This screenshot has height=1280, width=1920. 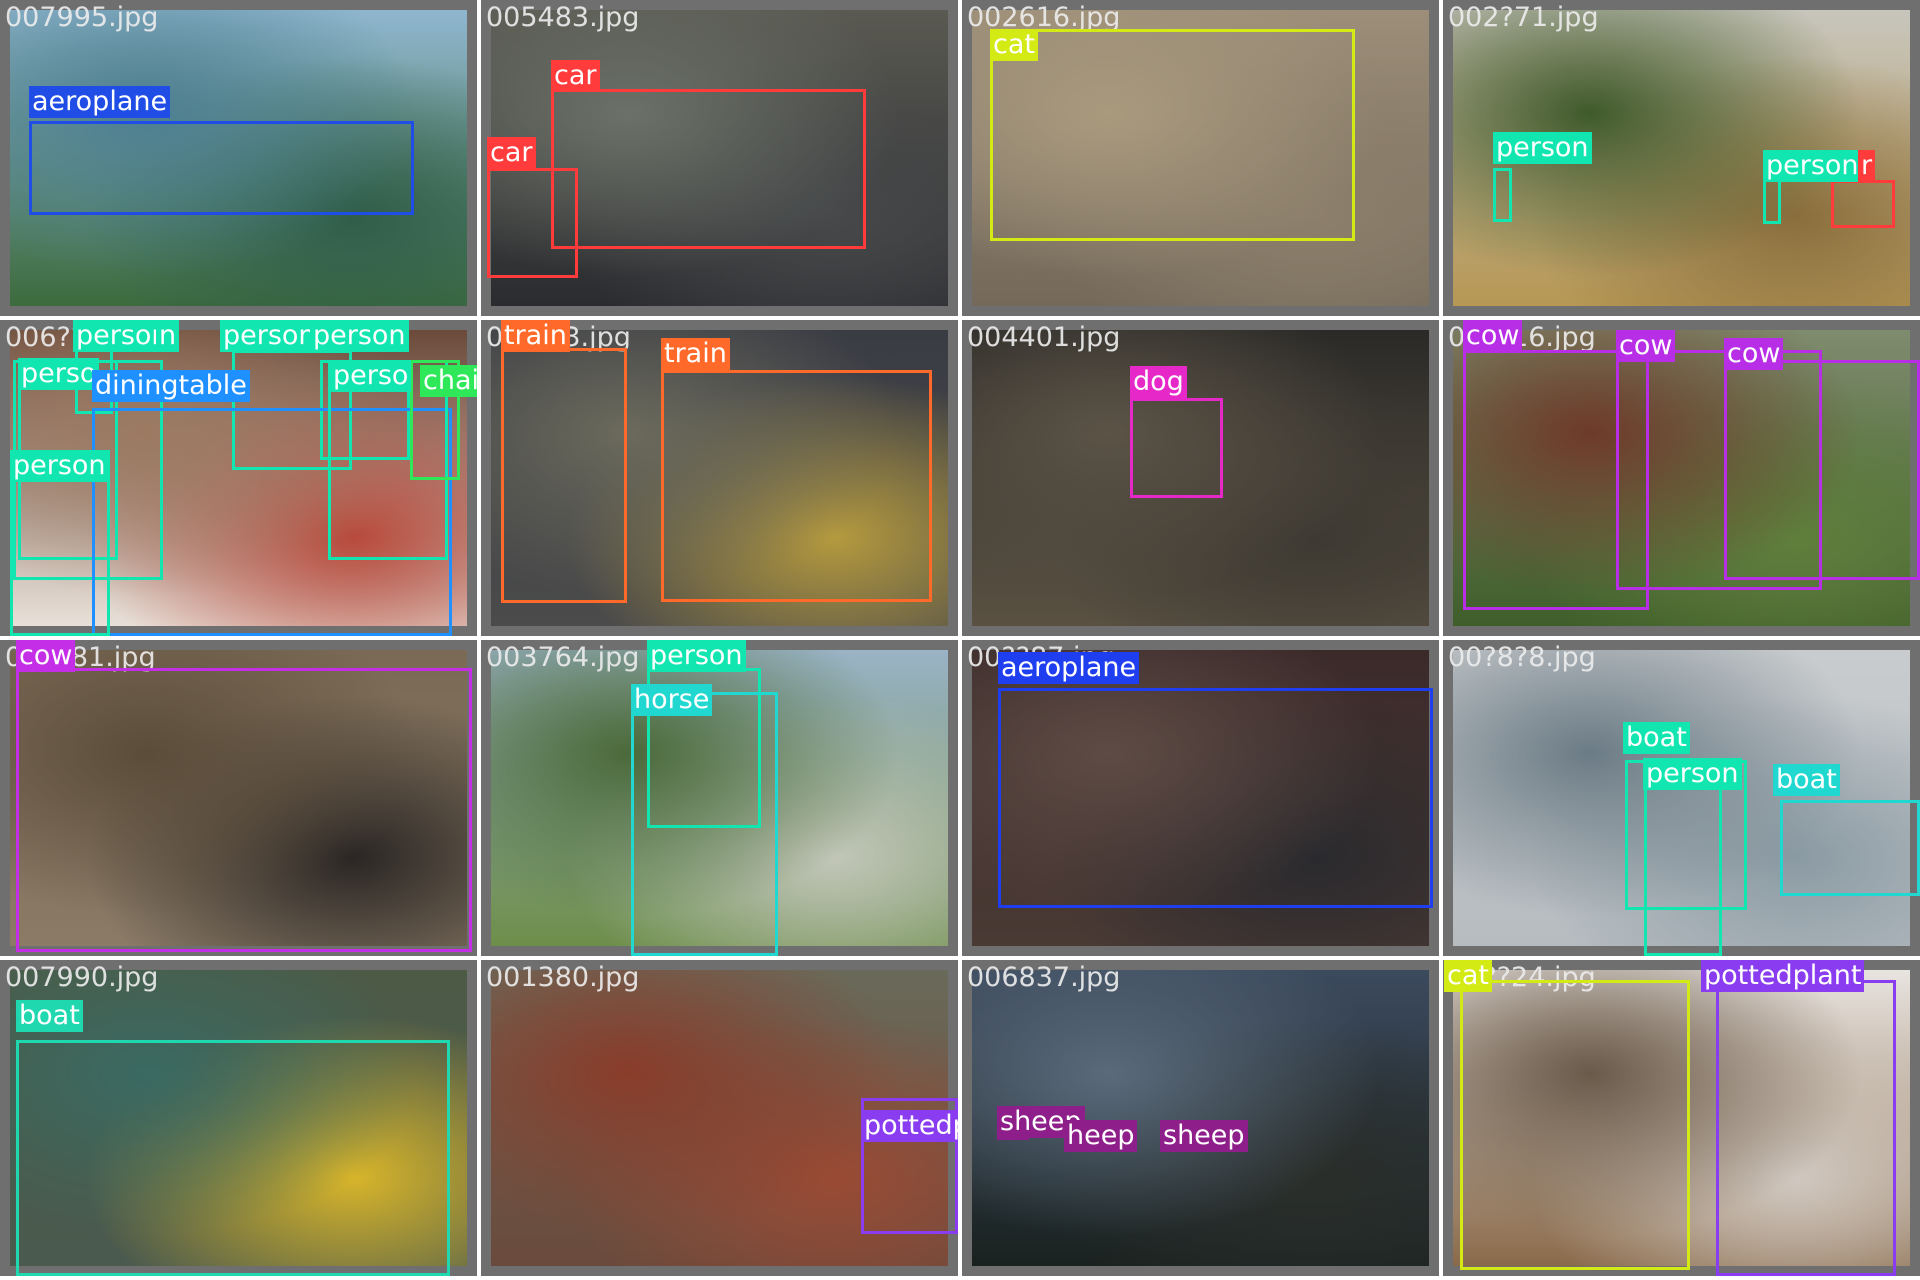 I want to click on image-tile: 00?181.jpg cow, so click(x=238, y=798).